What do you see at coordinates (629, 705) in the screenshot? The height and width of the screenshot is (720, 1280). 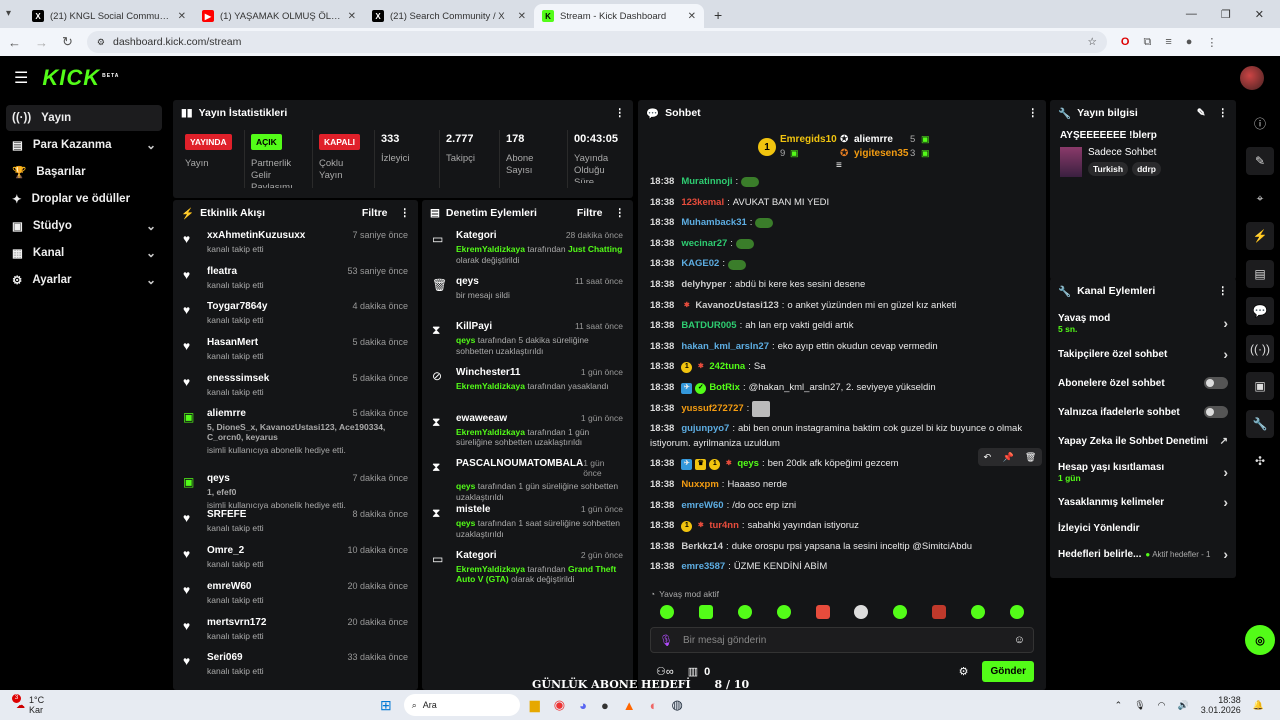 I see `app-icon: ▲` at bounding box center [629, 705].